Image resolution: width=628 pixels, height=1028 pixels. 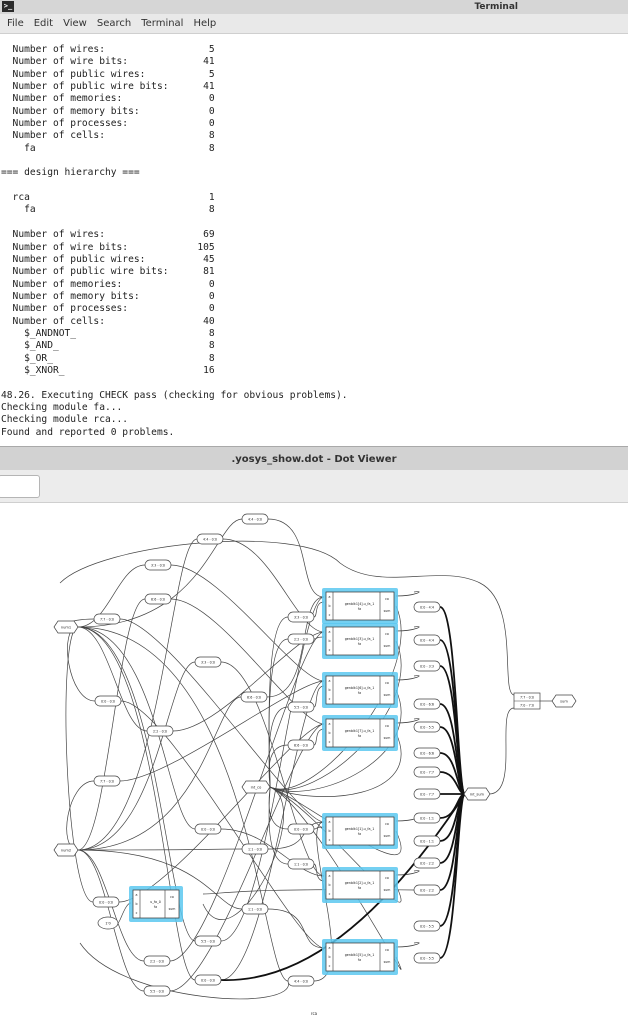 I want to click on slice-node-label: 0:0 - 4:4, so click(x=427, y=607).